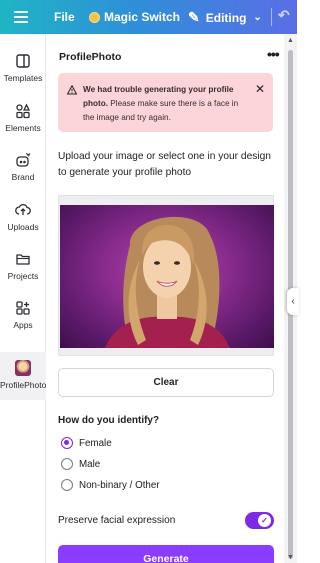 The height and width of the screenshot is (563, 320). I want to click on rail-item-elements: Elements, so click(23, 118).